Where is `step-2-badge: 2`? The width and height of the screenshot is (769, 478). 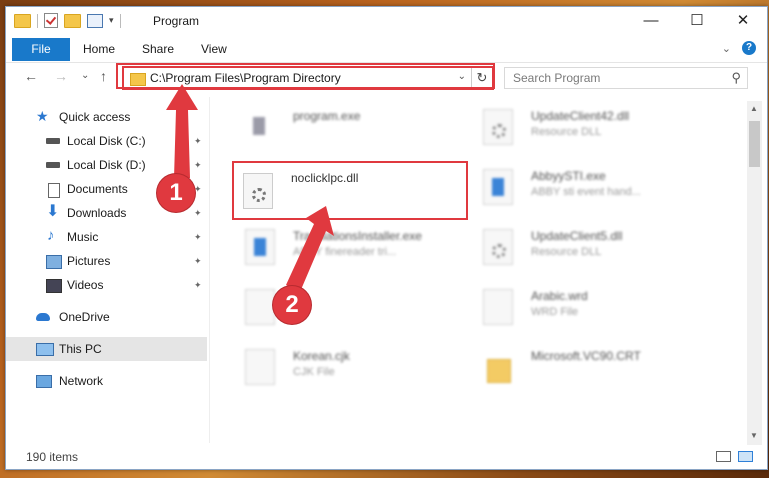 step-2-badge: 2 is located at coordinates (292, 305).